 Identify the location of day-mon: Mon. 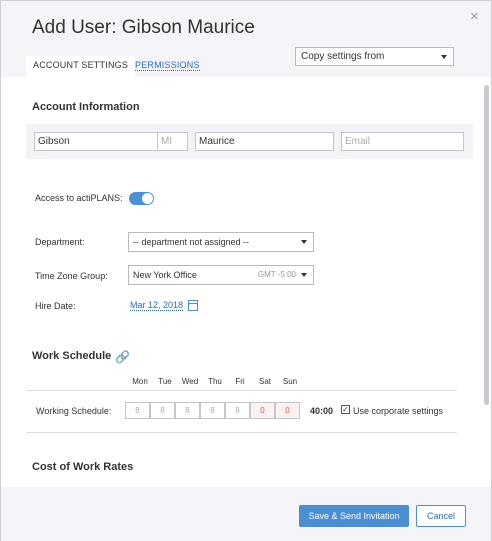
(140, 381).